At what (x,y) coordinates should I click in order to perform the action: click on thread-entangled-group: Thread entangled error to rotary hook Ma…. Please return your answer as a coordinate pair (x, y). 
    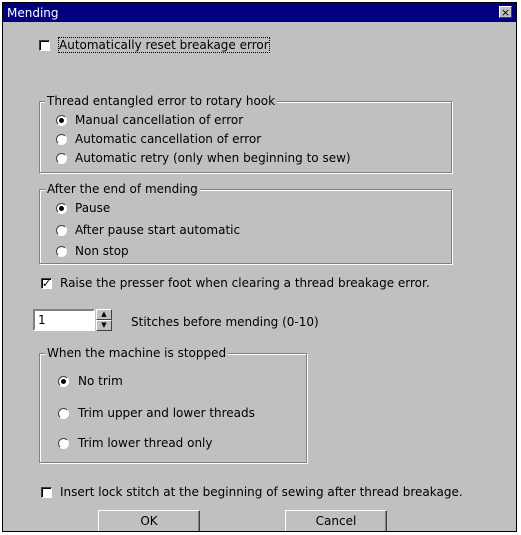
    Looking at the image, I should click on (245, 133).